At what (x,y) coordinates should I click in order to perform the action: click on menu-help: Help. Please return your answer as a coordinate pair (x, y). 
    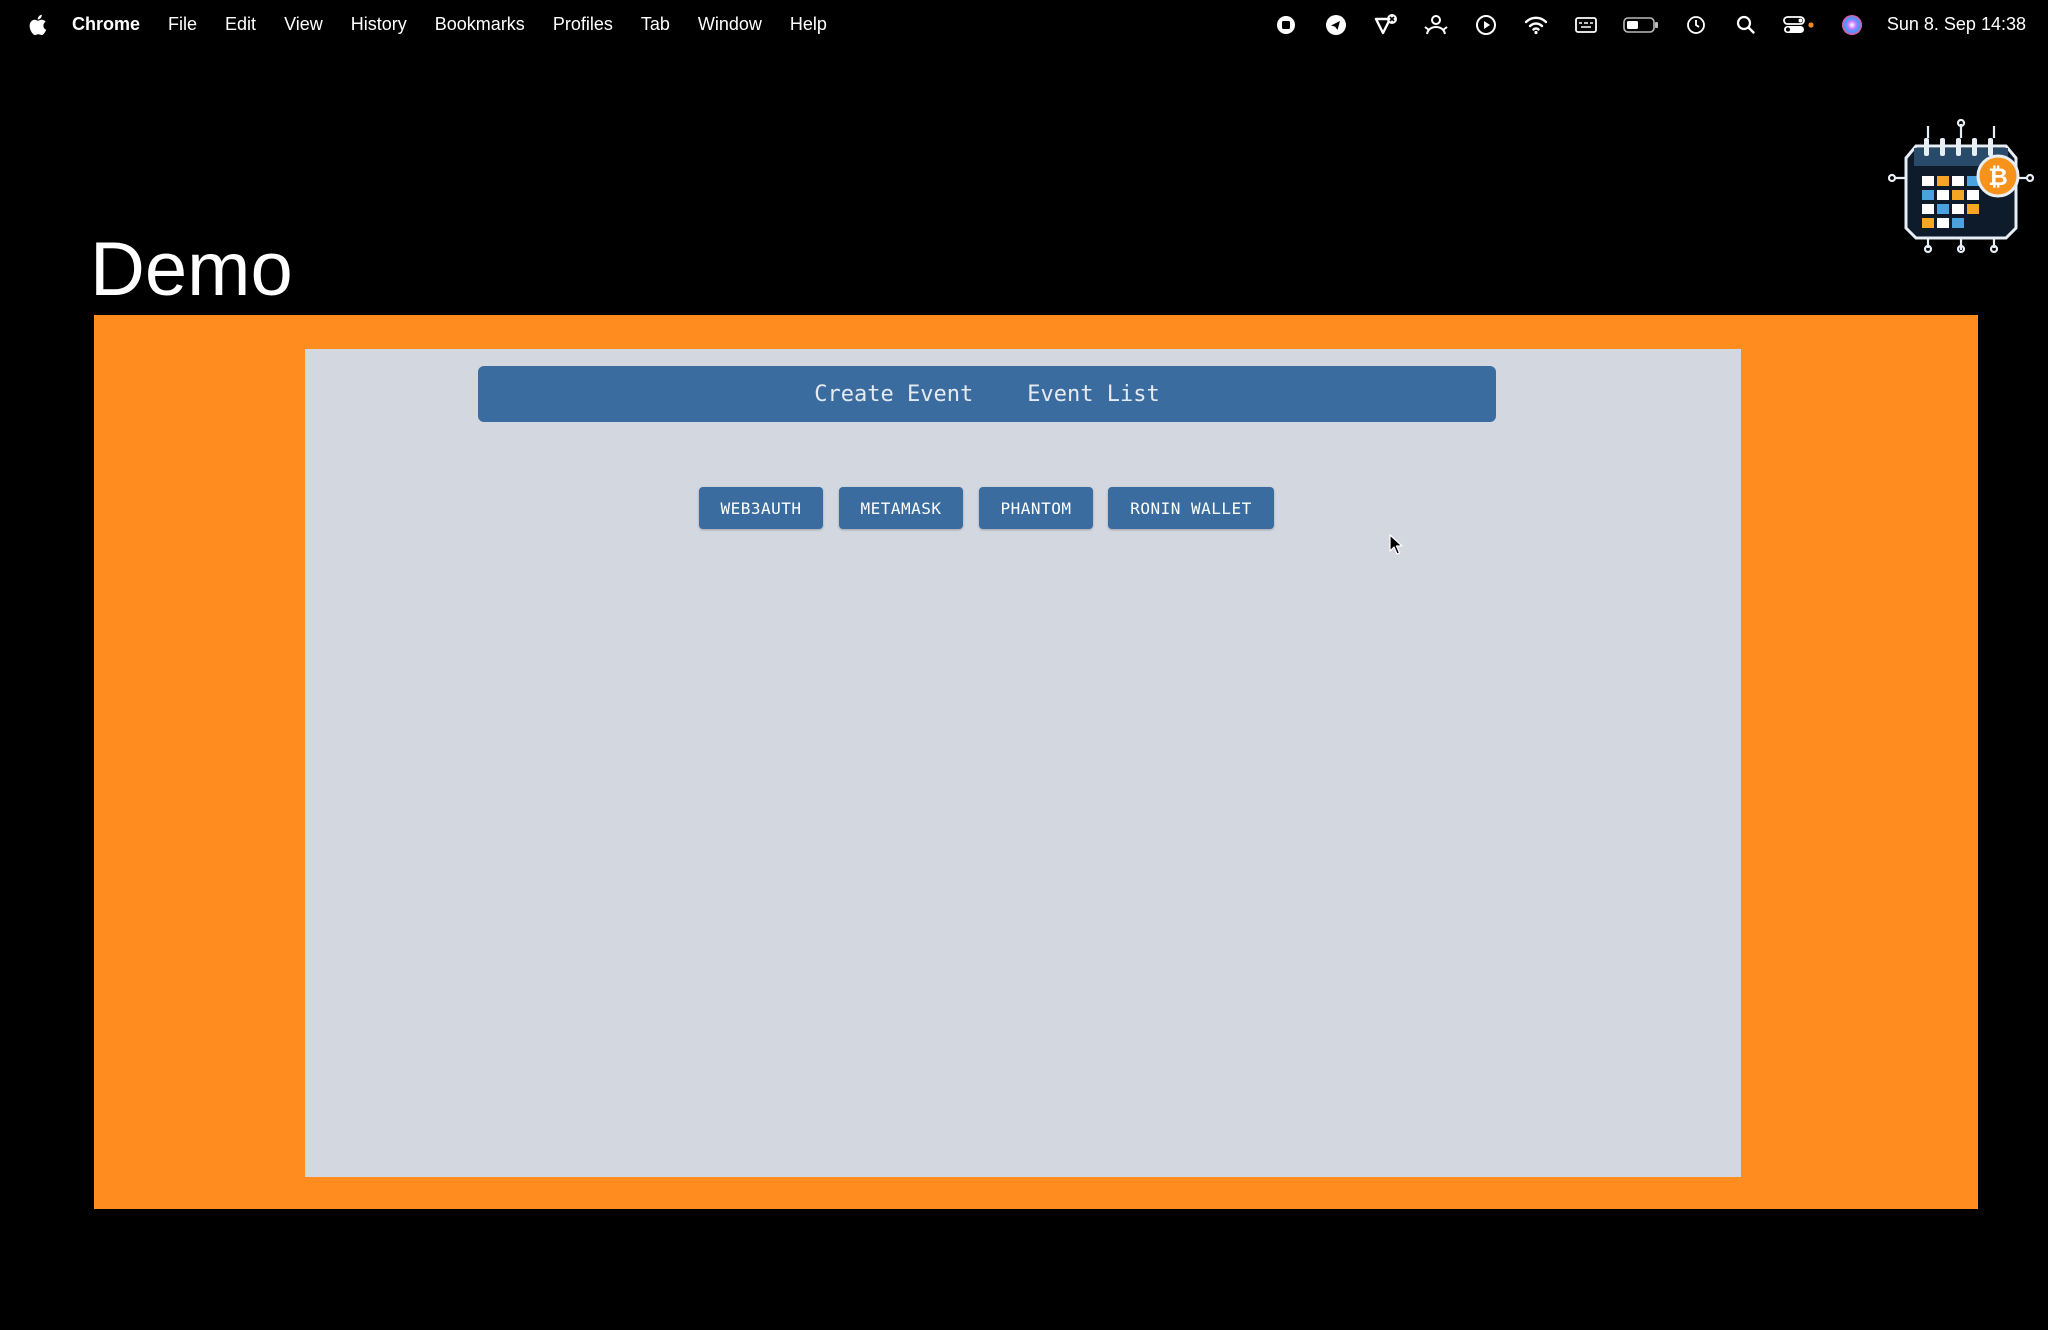
    Looking at the image, I should click on (808, 24).